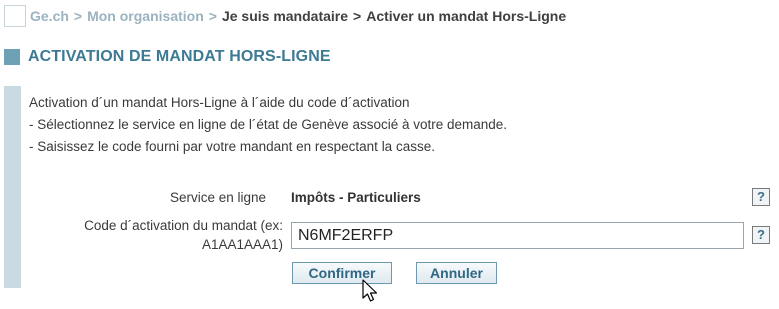 Image resolution: width=779 pixels, height=309 pixels. I want to click on confirm-button: Confirmer, so click(342, 273).